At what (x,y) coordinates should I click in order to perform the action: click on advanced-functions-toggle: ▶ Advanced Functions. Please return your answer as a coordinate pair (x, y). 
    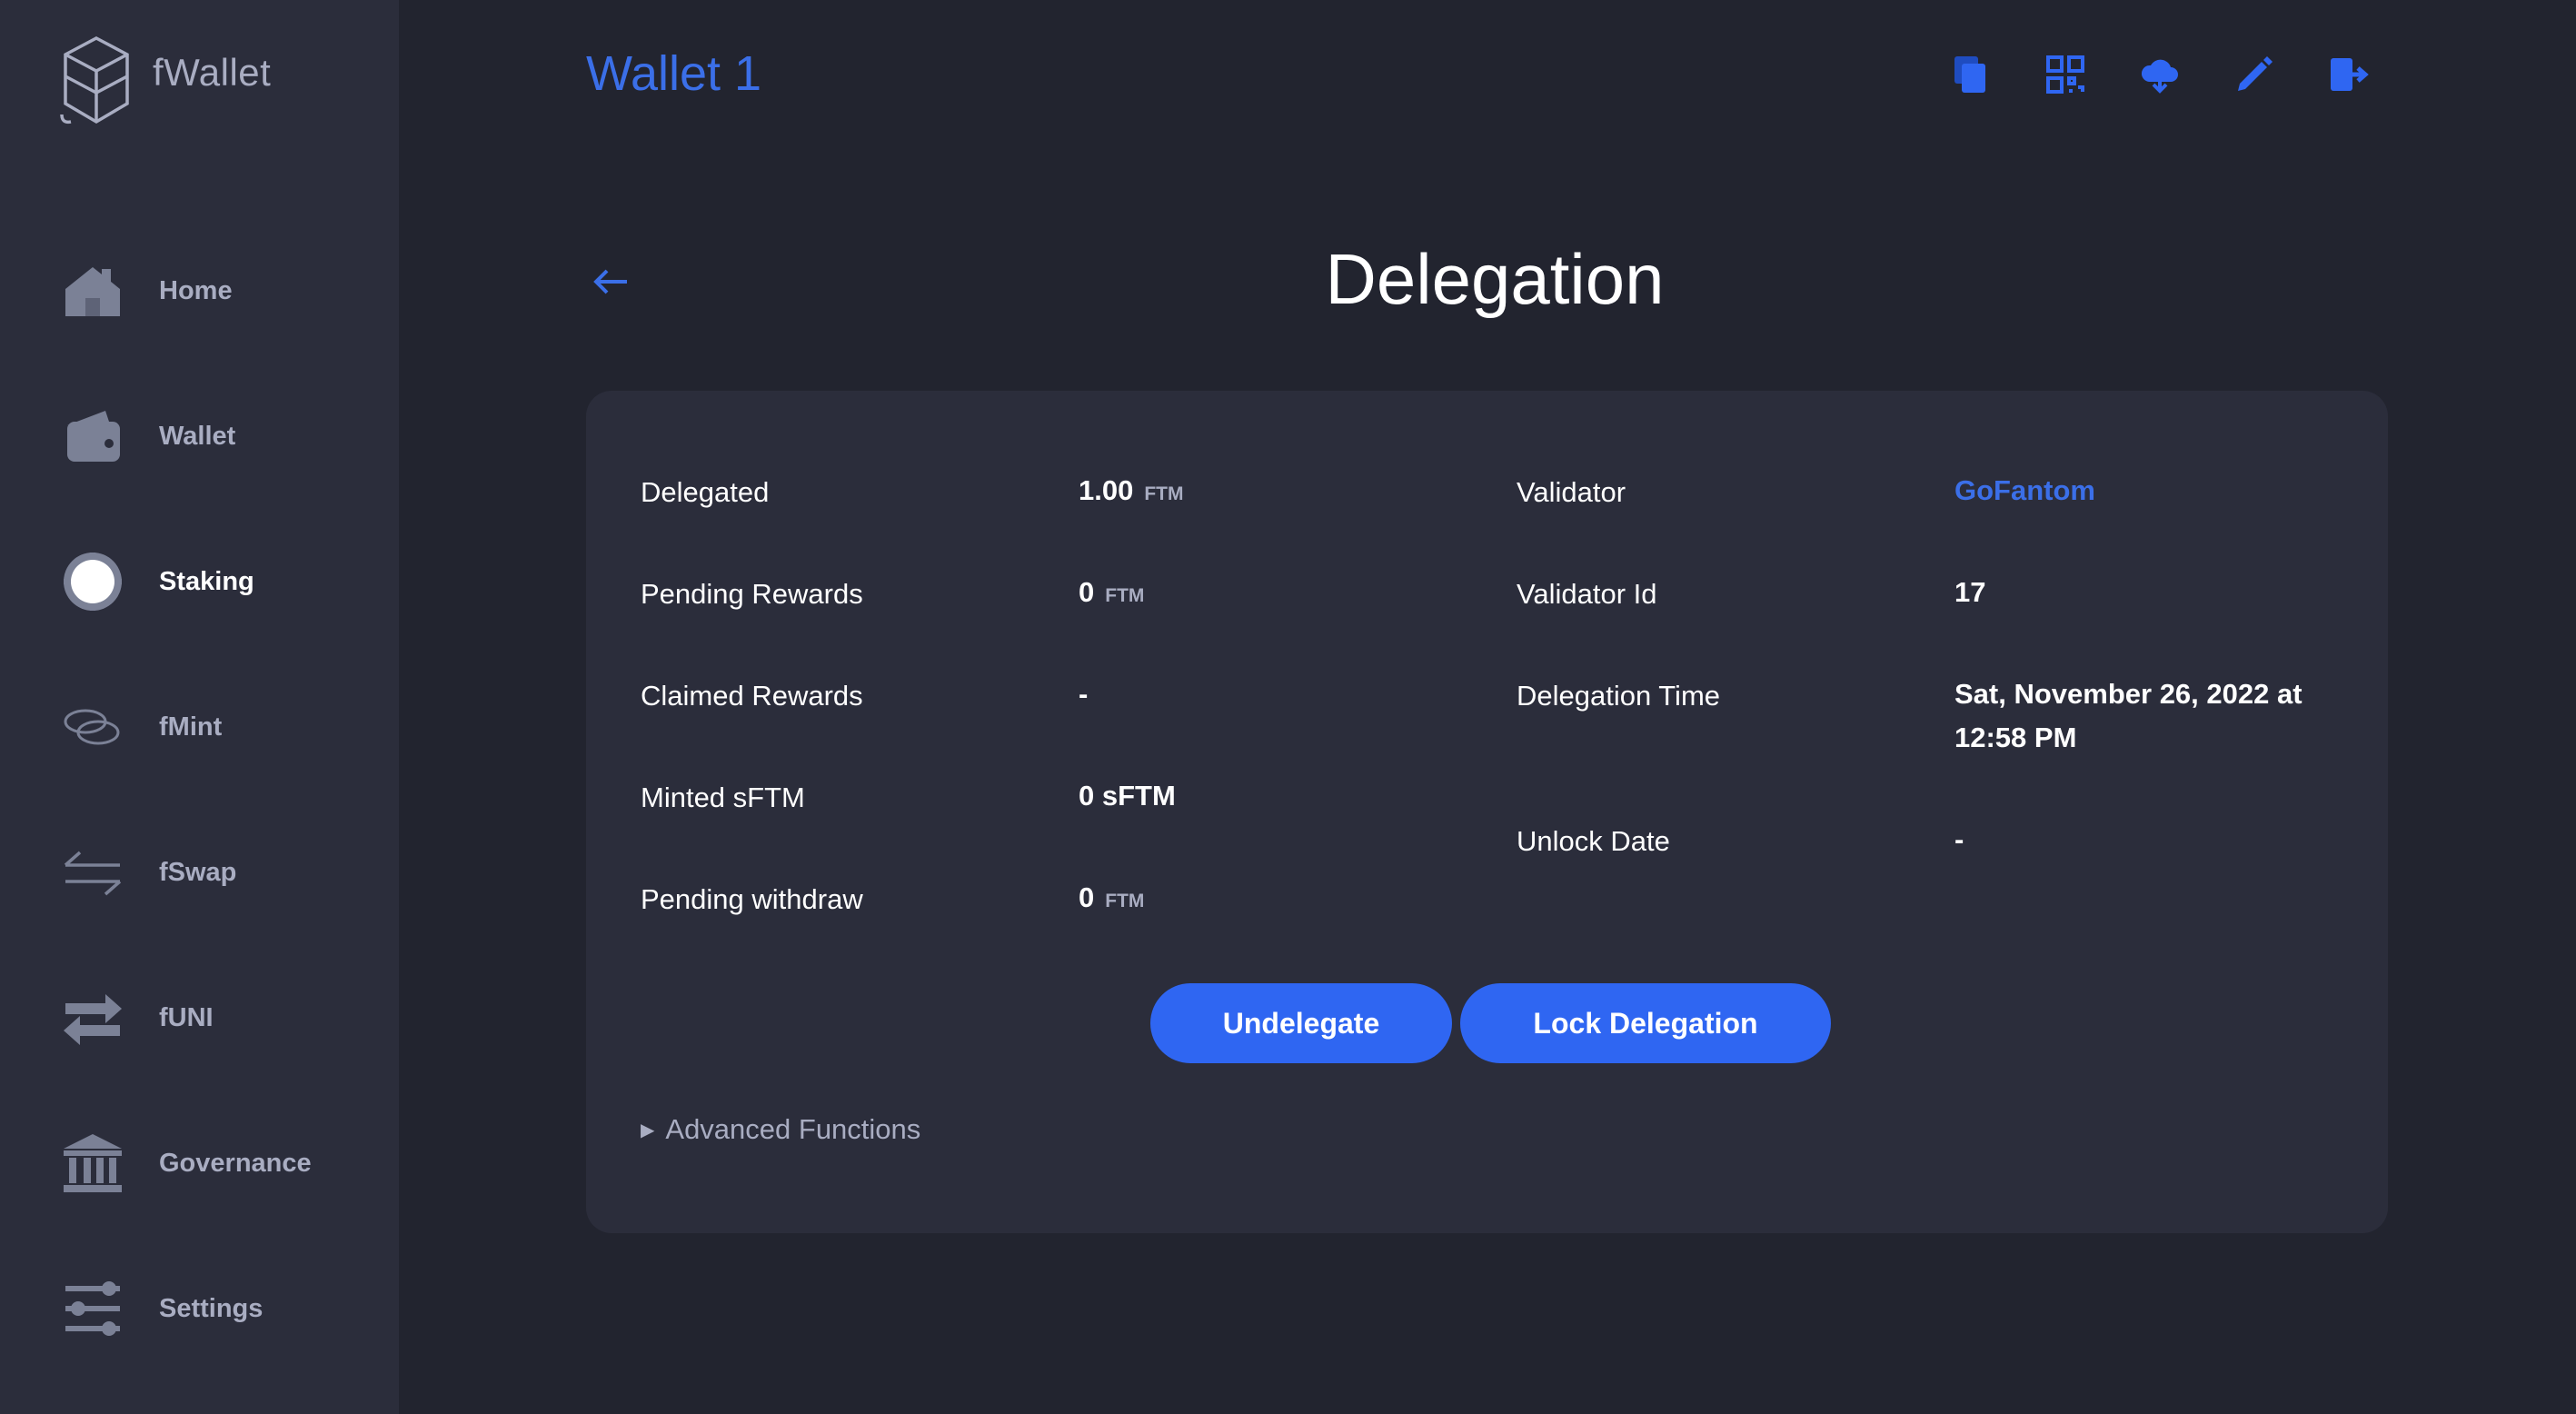
    Looking at the image, I should click on (781, 1129).